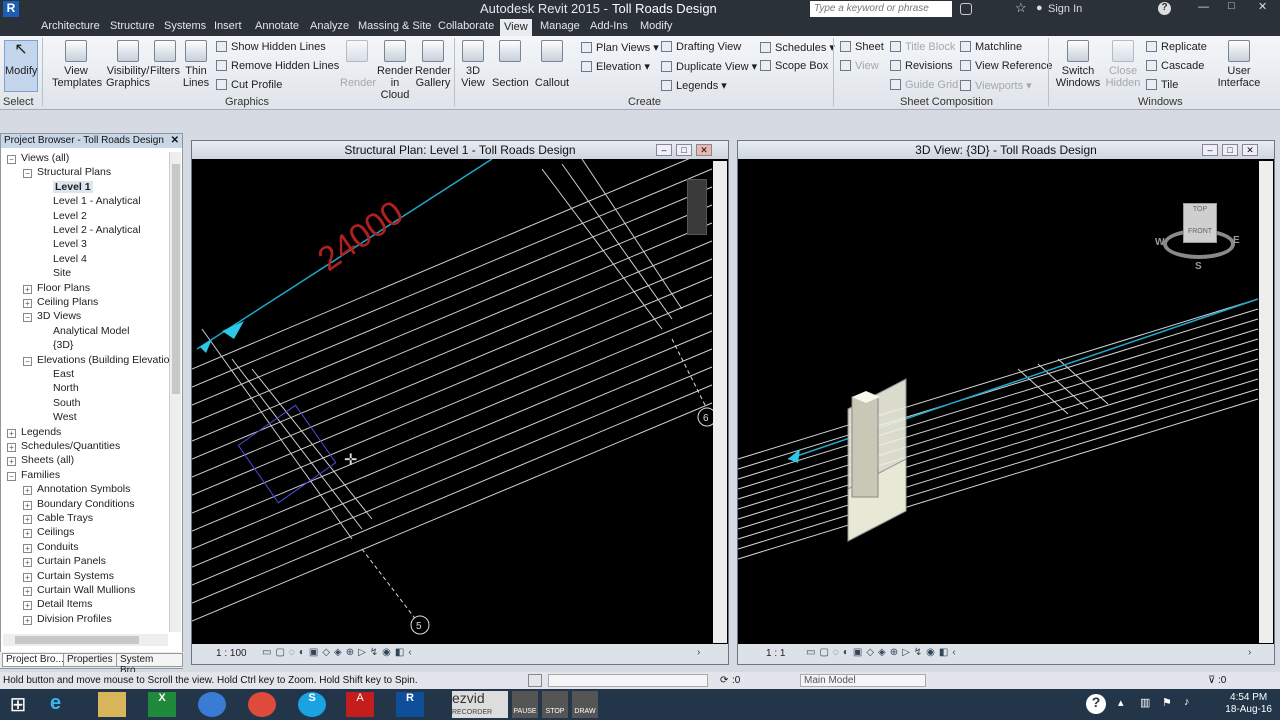 This screenshot has height=720, width=1280. What do you see at coordinates (176, 279) in the screenshot?
I see `pb-scroll-thumb` at bounding box center [176, 279].